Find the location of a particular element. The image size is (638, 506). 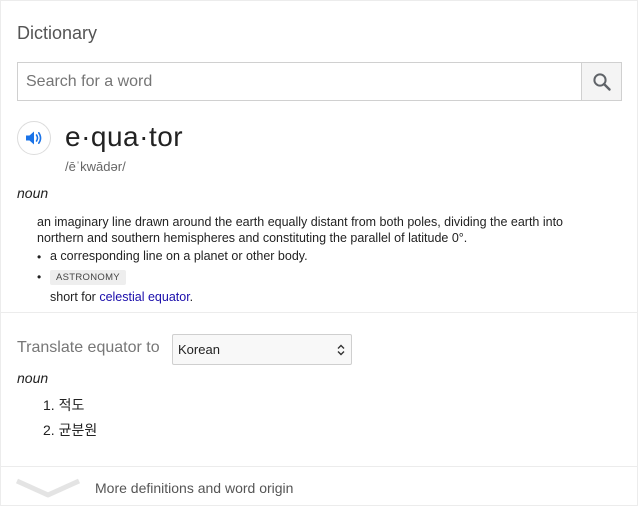

search-input is located at coordinates (299, 81).